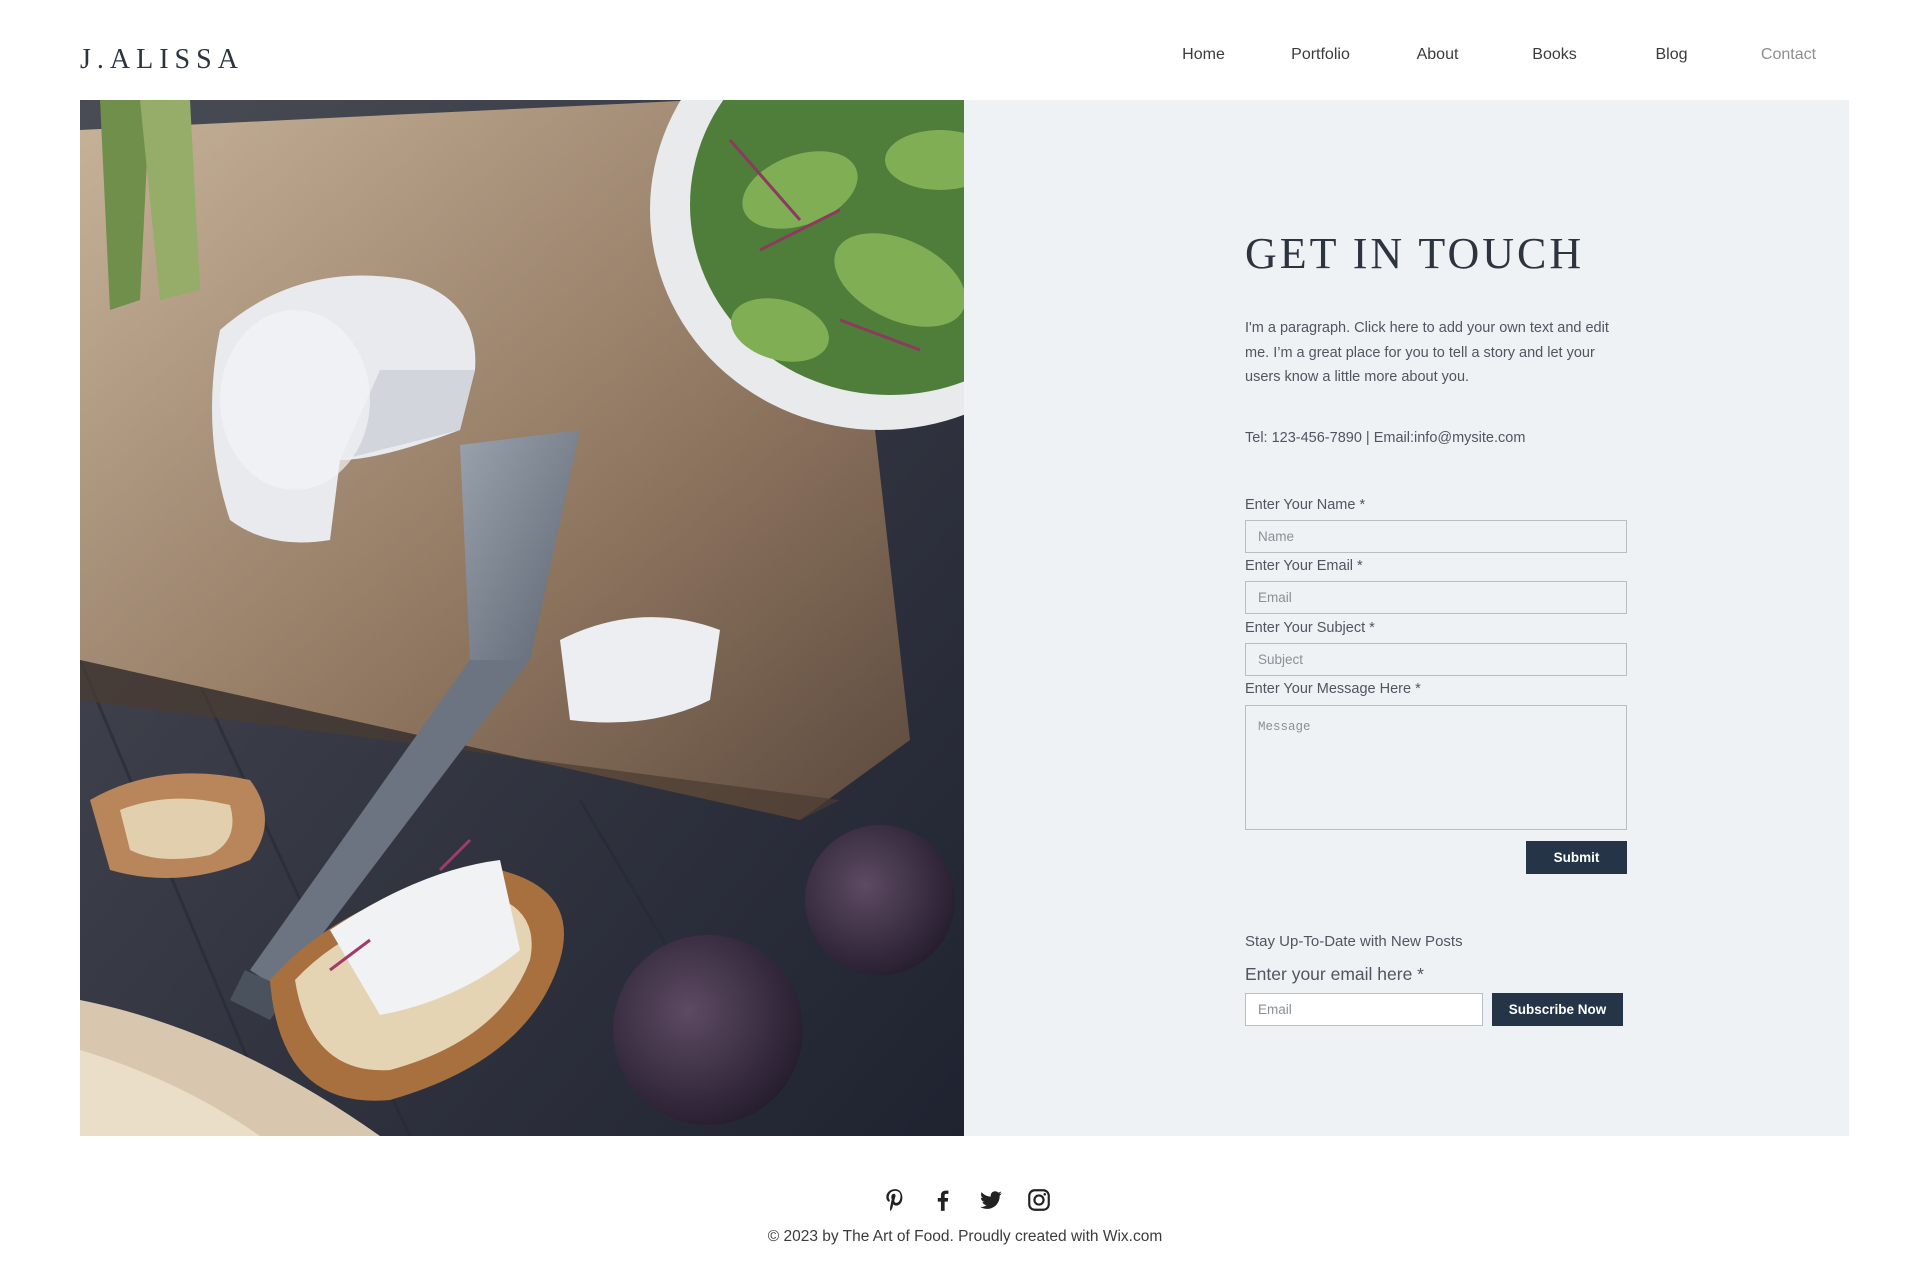 The image size is (1920, 1268). Describe the element at coordinates (1304, 566) in the screenshot. I see `email-label: Enter Your Email *` at that location.